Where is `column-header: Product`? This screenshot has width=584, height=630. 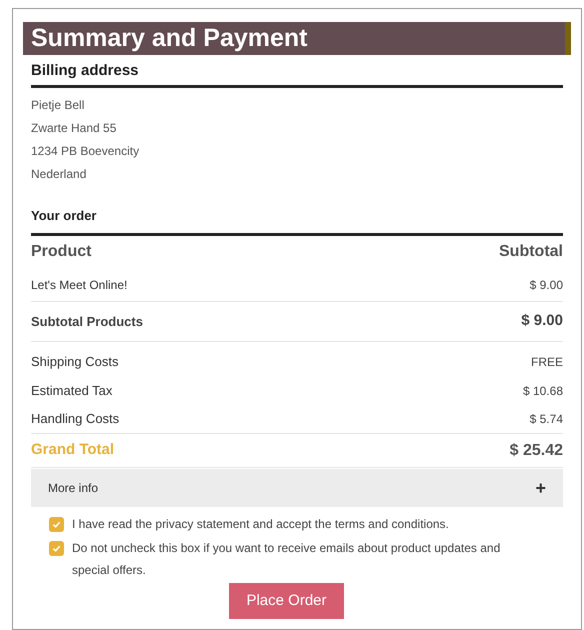
column-header: Product is located at coordinates (61, 252).